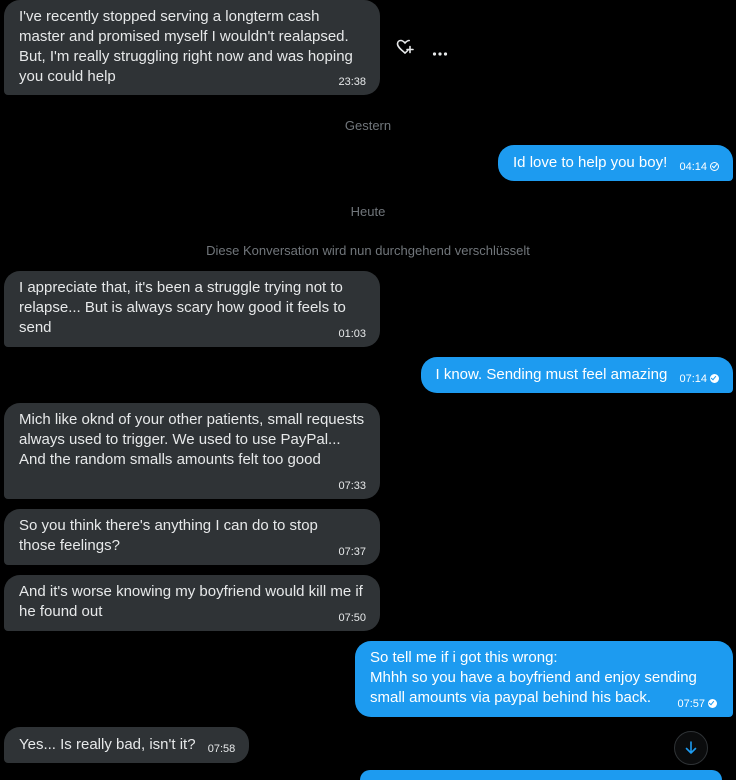 The image size is (736, 780). I want to click on message-time: 07:14, so click(693, 379).